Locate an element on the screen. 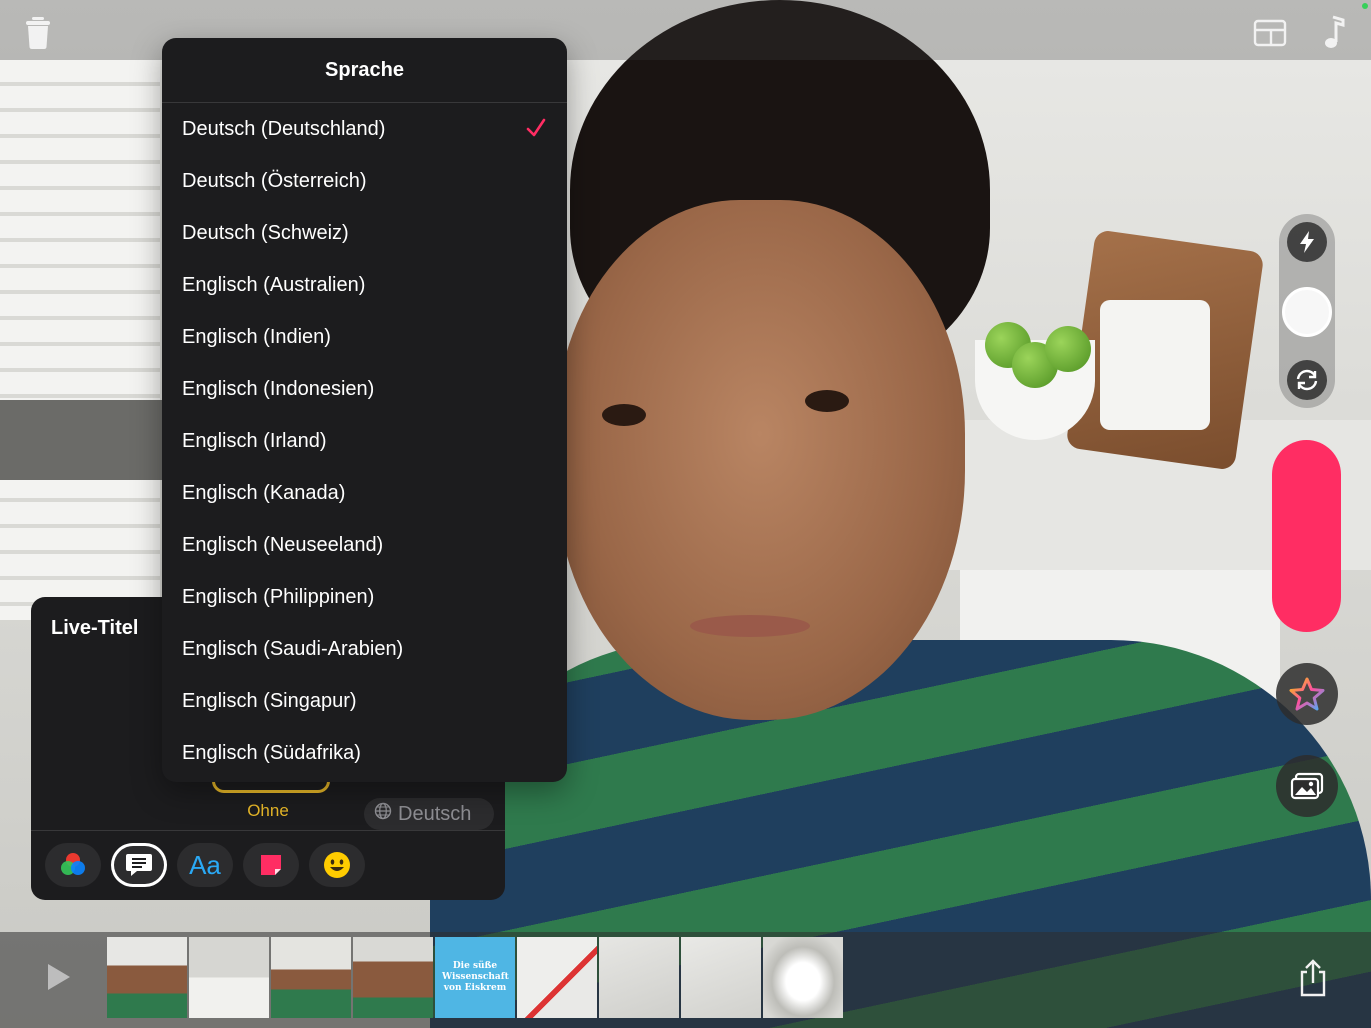  language-option: Englisch (Irland) is located at coordinates (364, 441).